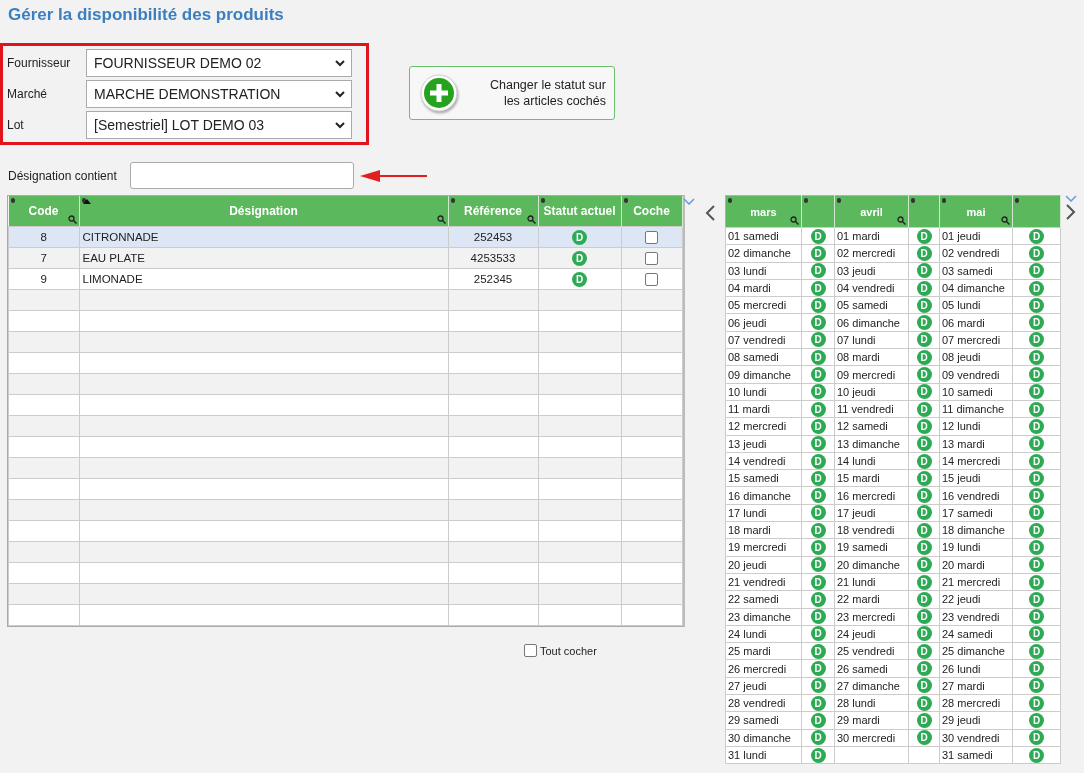 This screenshot has width=1084, height=773. I want to click on column-header: Désignation, so click(263, 211).